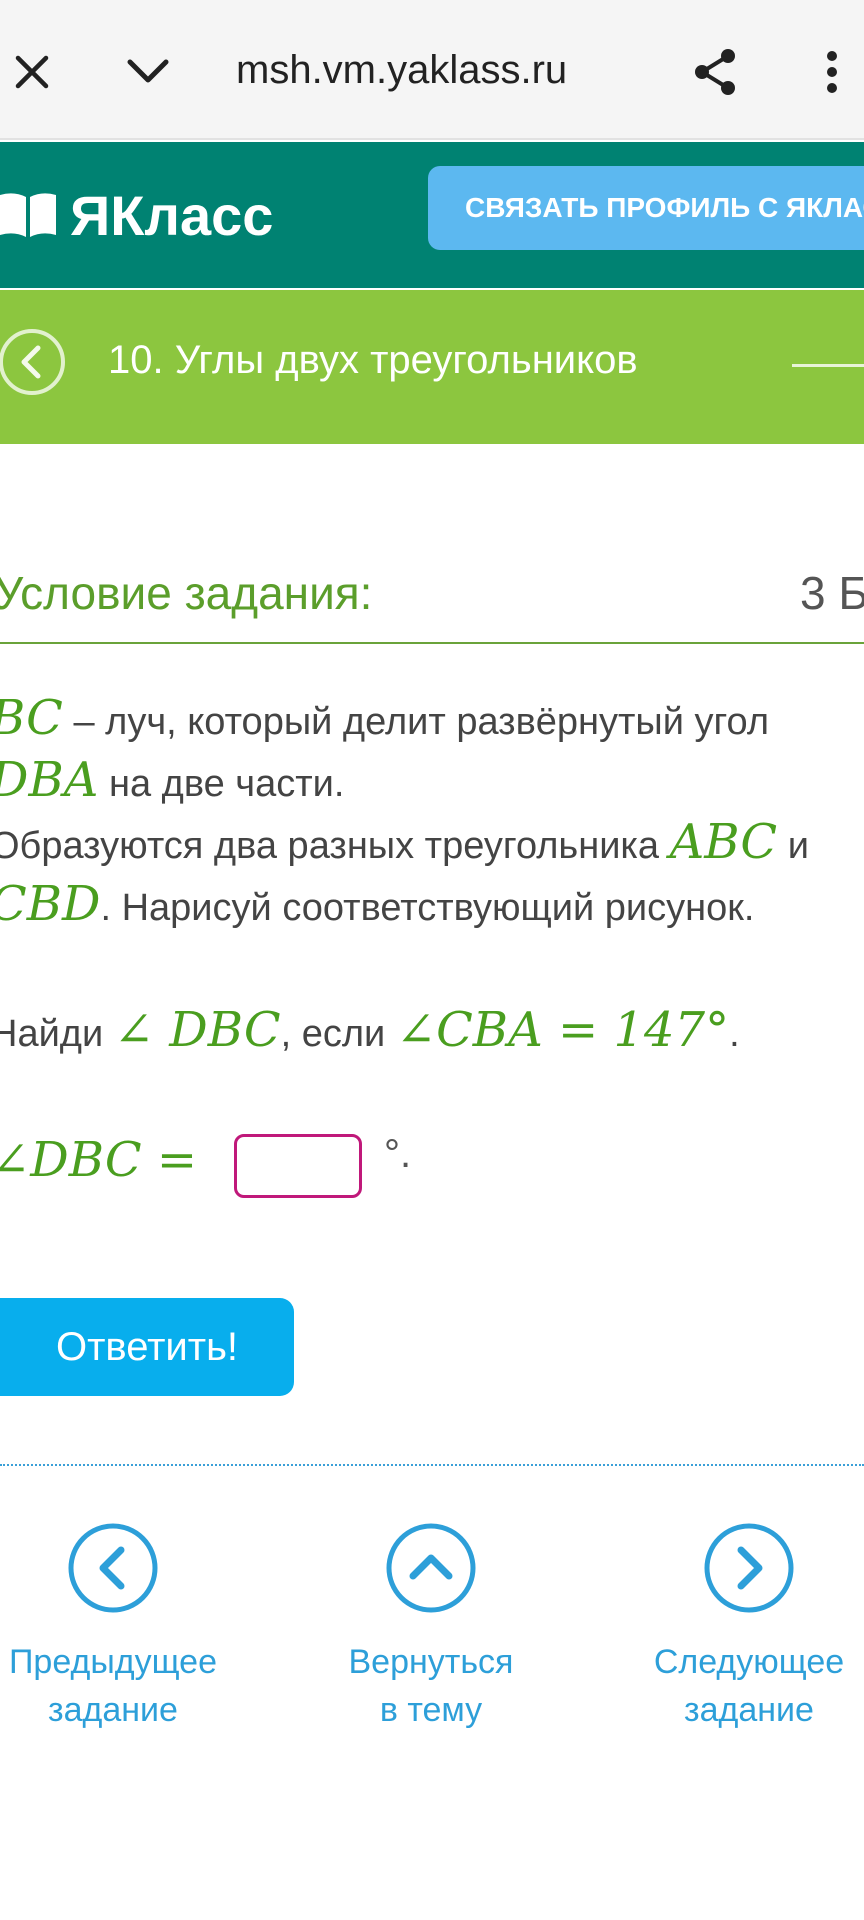 This screenshot has height=1920, width=864. Describe the element at coordinates (716, 72) in the screenshot. I see `share-icon` at that location.